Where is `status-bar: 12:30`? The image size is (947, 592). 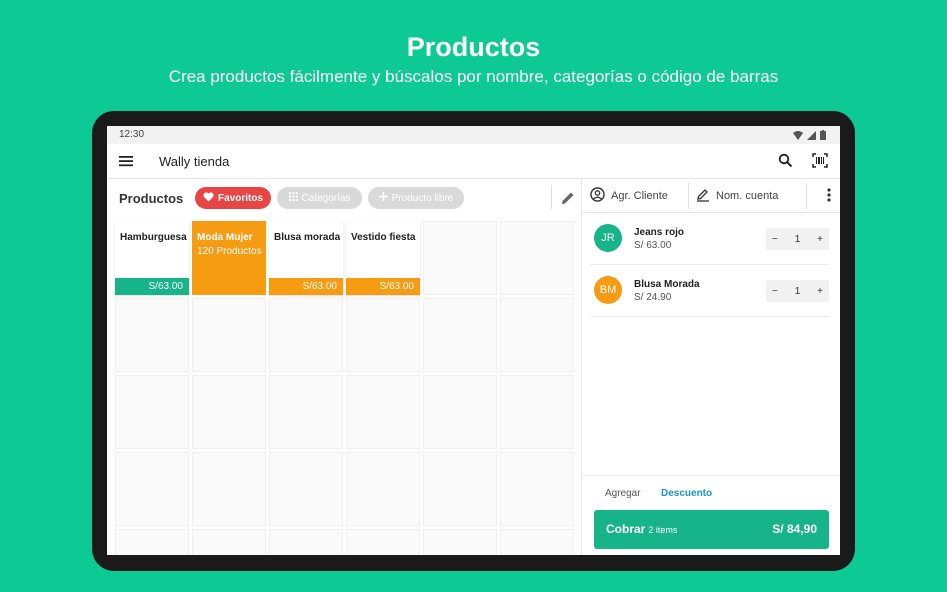
status-bar: 12:30 is located at coordinates (473, 135).